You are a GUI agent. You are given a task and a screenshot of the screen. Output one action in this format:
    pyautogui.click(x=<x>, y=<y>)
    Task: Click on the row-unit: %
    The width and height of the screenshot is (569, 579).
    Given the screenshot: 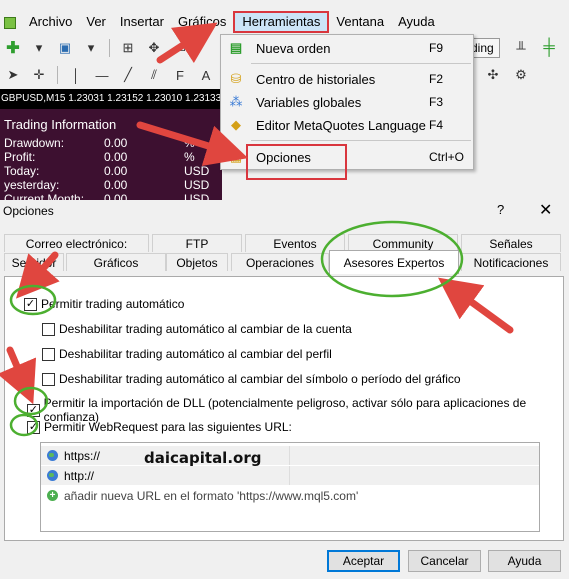 What is the action you would take?
    pyautogui.click(x=189, y=143)
    